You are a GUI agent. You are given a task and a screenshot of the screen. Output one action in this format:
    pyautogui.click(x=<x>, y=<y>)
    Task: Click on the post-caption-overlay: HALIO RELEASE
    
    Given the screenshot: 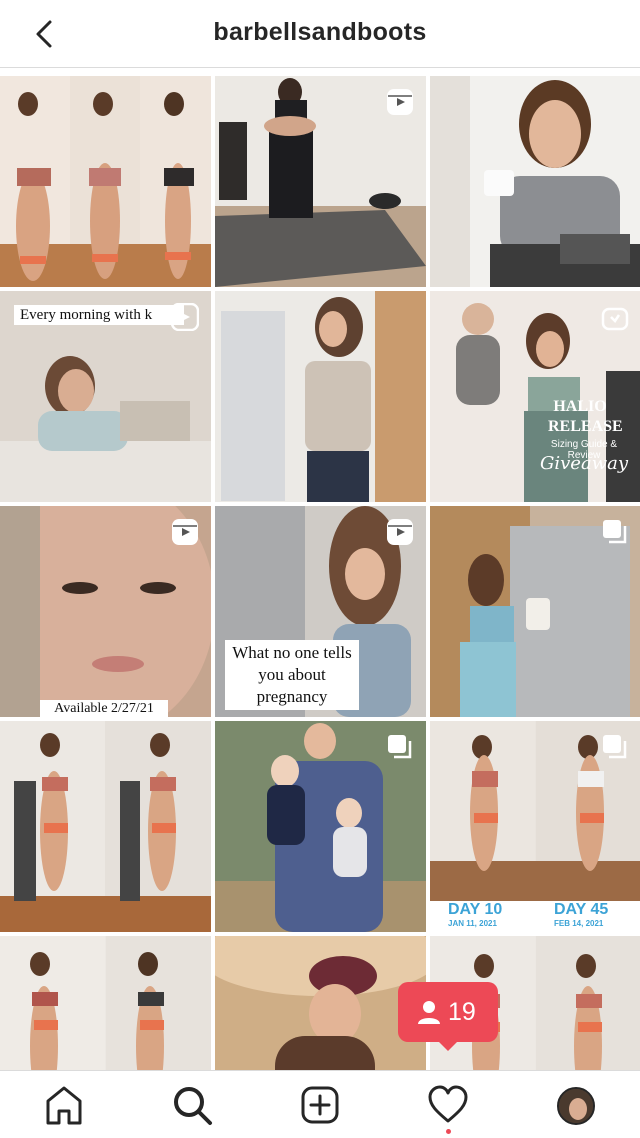 What is the action you would take?
    pyautogui.click(x=585, y=416)
    